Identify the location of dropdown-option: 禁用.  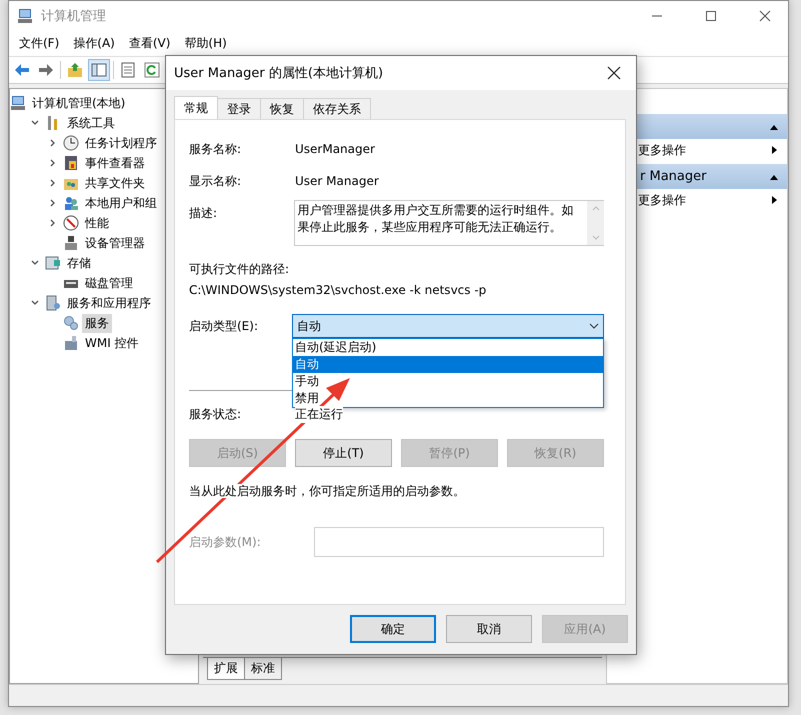
(448, 398).